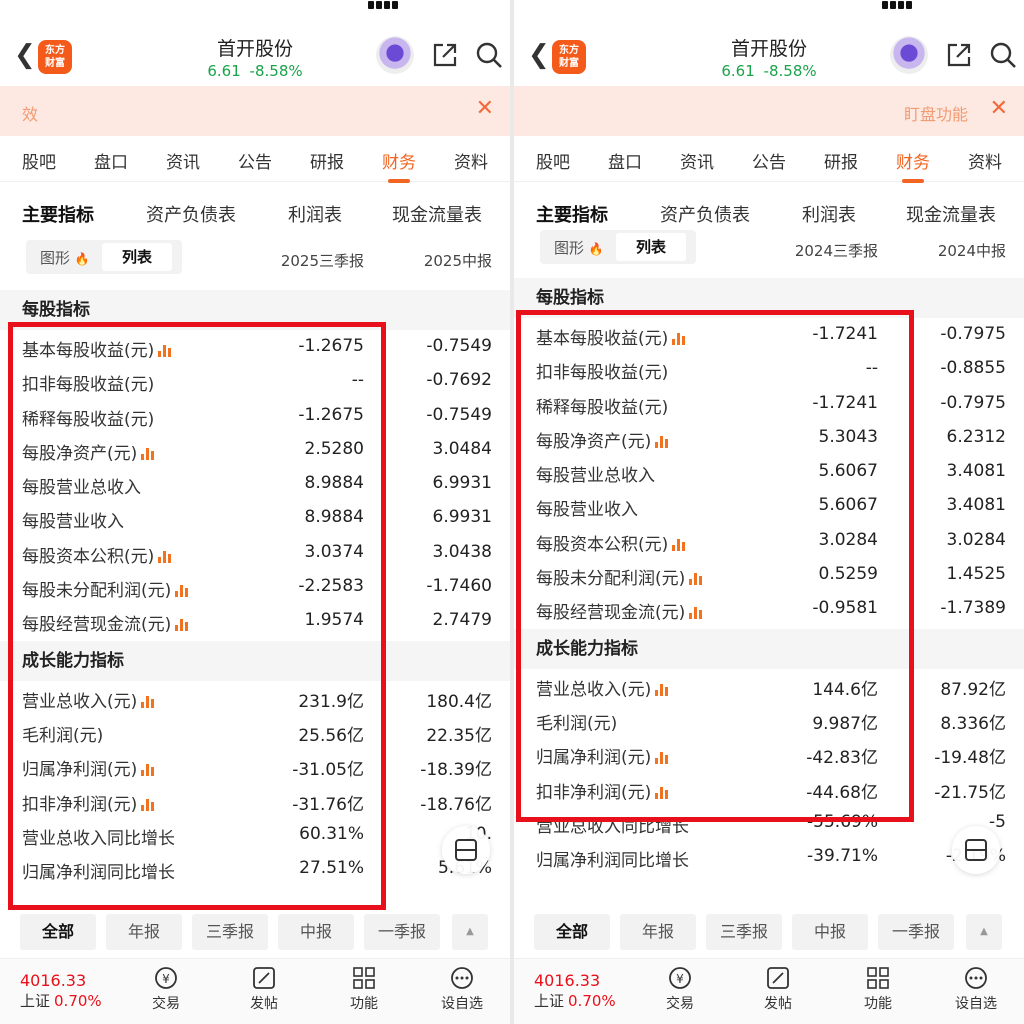  Describe the element at coordinates (331, 735) in the screenshot. I see `row-value-current: 25.56亿` at that location.